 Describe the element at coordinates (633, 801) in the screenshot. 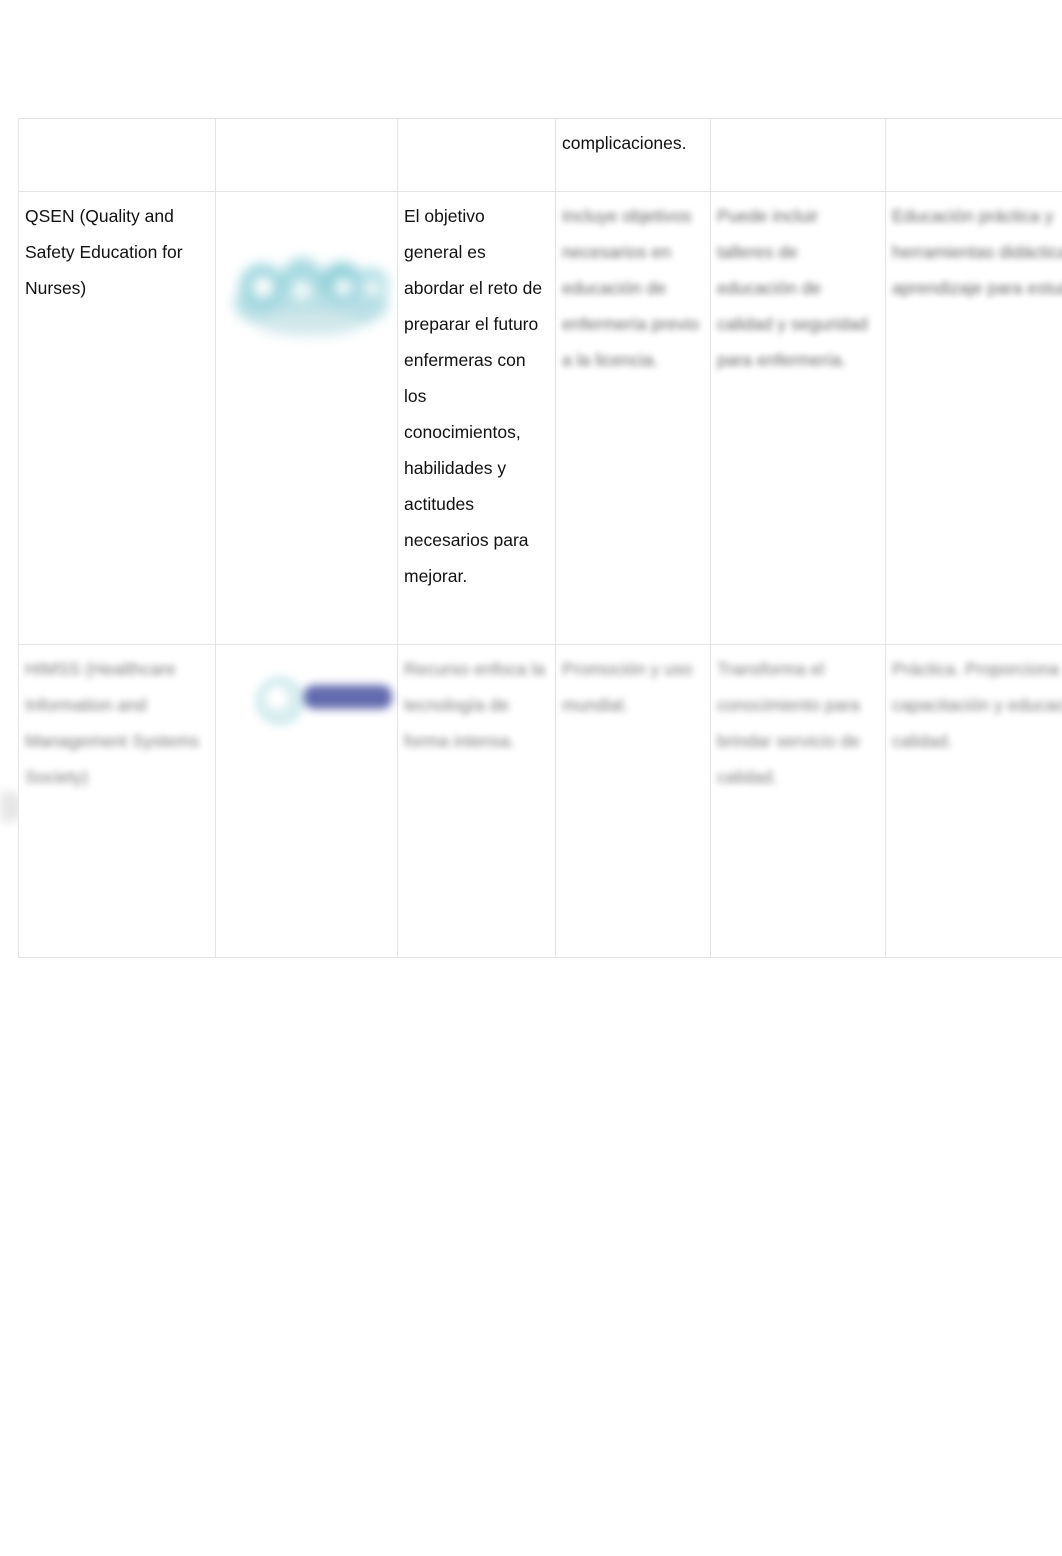

I see `table-cell-himss-c4: Promoción y uso mundial.` at that location.